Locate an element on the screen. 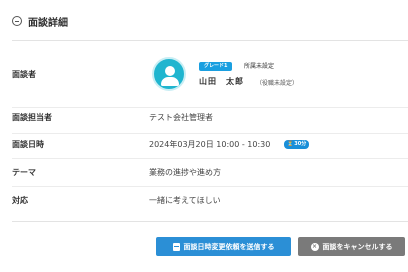  theme-value: 業務の進捗や進め方 is located at coordinates (185, 172).